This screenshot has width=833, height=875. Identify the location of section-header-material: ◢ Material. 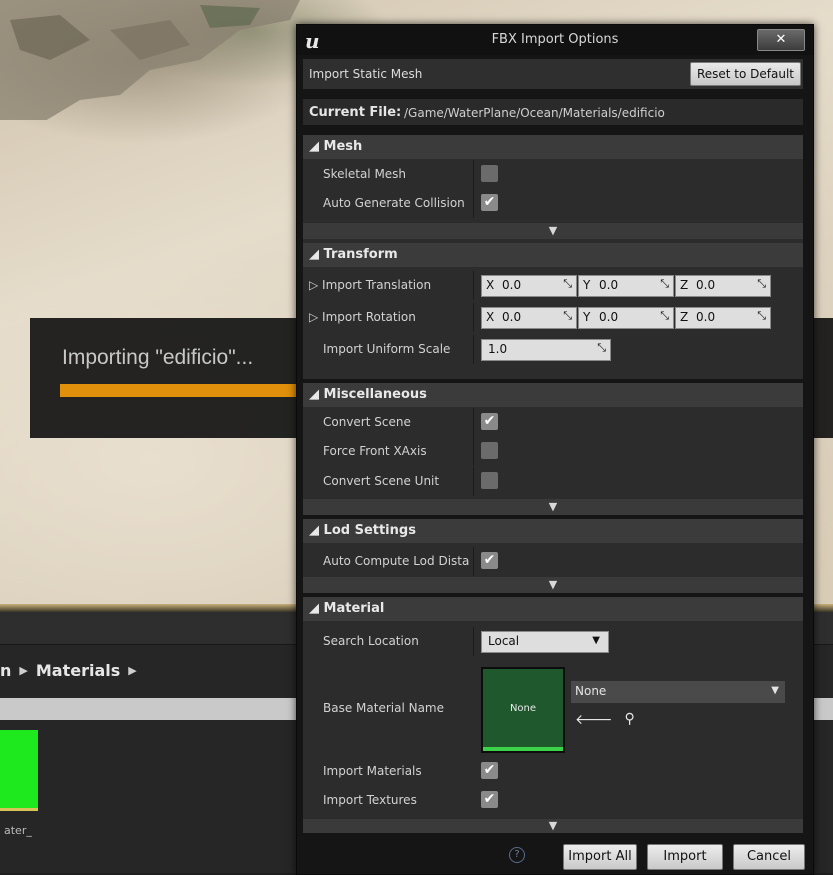
(553, 609).